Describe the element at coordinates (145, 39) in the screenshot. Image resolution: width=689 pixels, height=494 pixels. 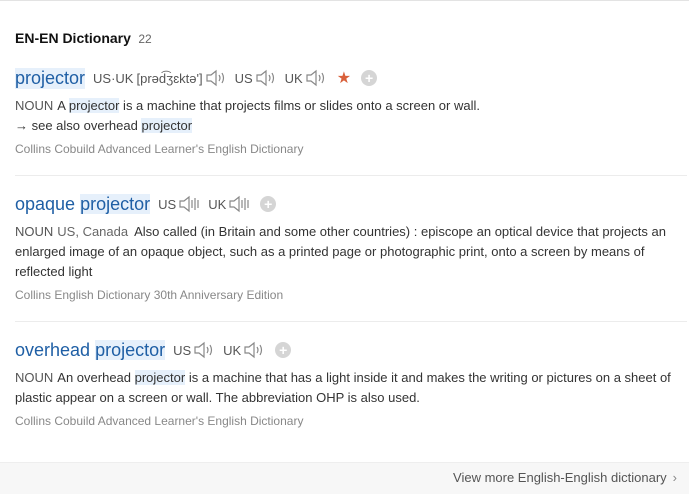
I see `result-count: 22` at that location.